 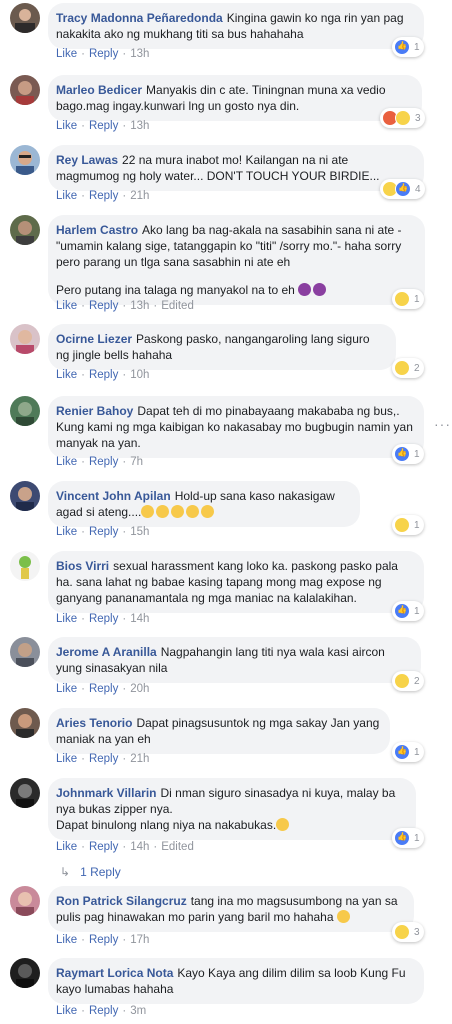 I want to click on comment-timestamp: 20h, so click(x=139, y=689).